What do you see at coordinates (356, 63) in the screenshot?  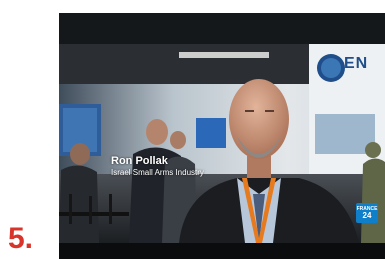 I see `booth-sign: EN` at bounding box center [356, 63].